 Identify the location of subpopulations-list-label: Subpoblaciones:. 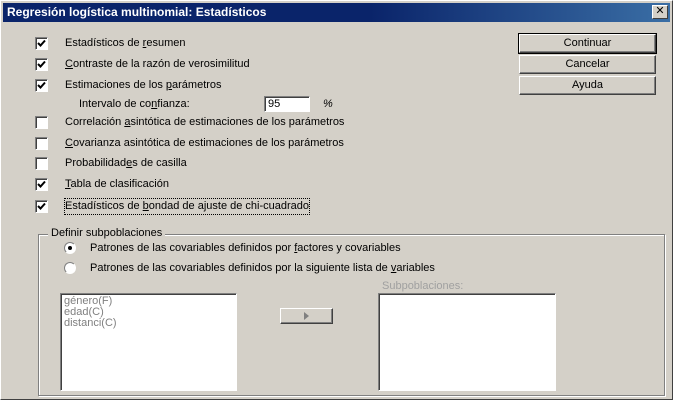
(423, 286).